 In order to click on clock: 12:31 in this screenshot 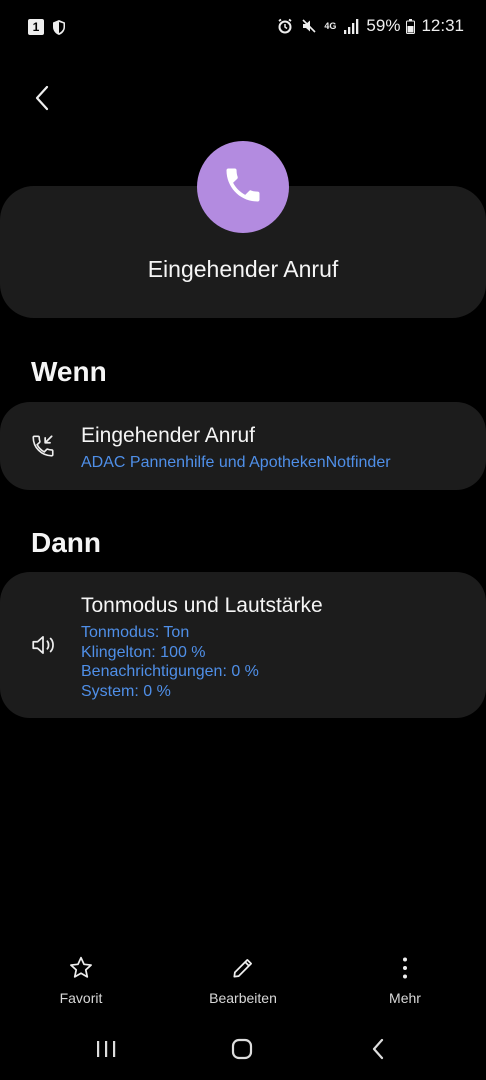, I will do `click(442, 25)`.